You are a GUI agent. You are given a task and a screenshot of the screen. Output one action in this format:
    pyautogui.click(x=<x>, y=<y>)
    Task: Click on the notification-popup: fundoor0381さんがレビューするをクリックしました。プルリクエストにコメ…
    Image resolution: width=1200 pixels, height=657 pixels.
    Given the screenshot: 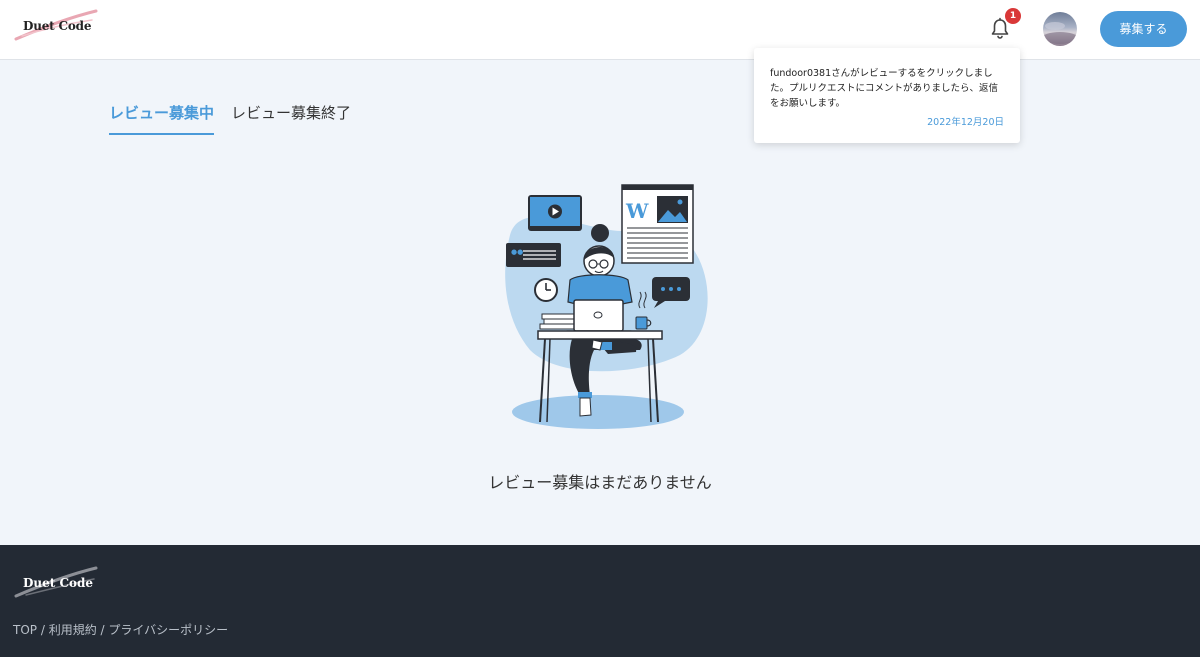 What is the action you would take?
    pyautogui.click(x=887, y=95)
    